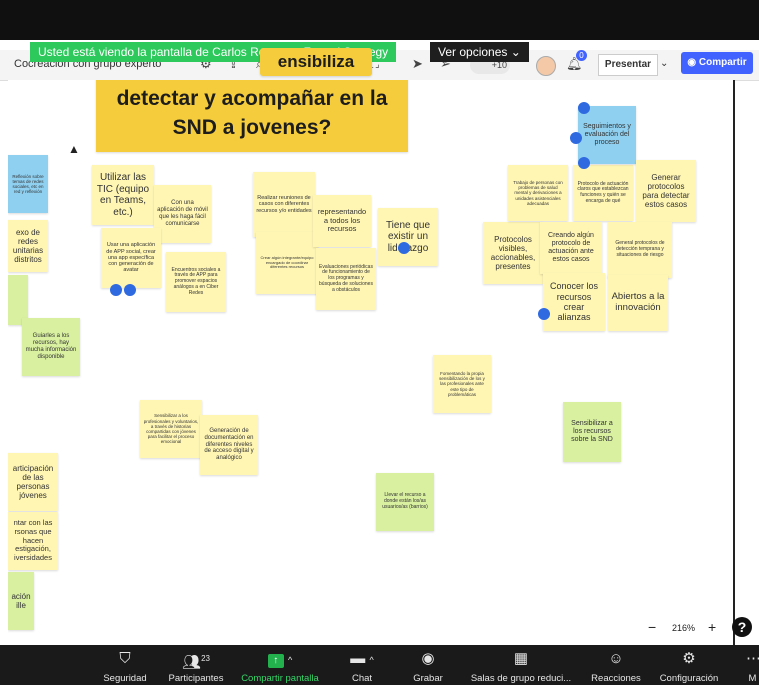 This screenshot has width=759, height=685. Describe the element at coordinates (699, 628) in the screenshot. I see `zoom-control: − 216% + ?` at that location.